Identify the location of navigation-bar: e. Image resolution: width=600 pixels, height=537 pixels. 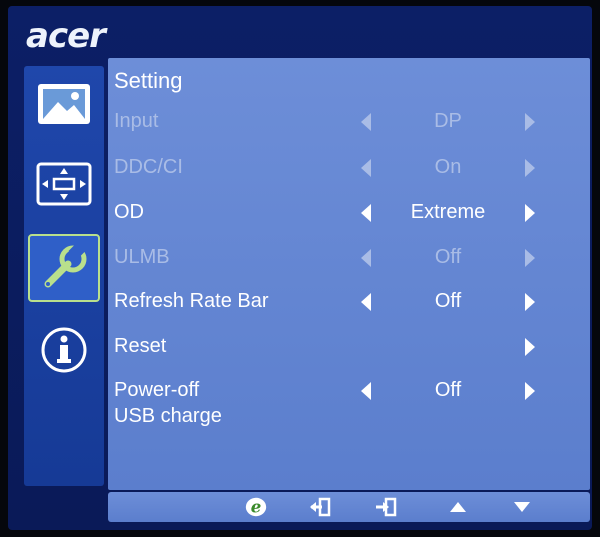
(349, 507).